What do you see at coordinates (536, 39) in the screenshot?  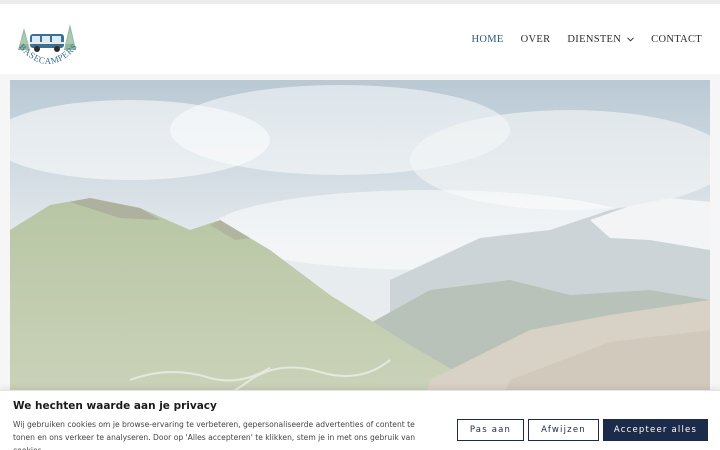 I see `nav-over: OVER` at bounding box center [536, 39].